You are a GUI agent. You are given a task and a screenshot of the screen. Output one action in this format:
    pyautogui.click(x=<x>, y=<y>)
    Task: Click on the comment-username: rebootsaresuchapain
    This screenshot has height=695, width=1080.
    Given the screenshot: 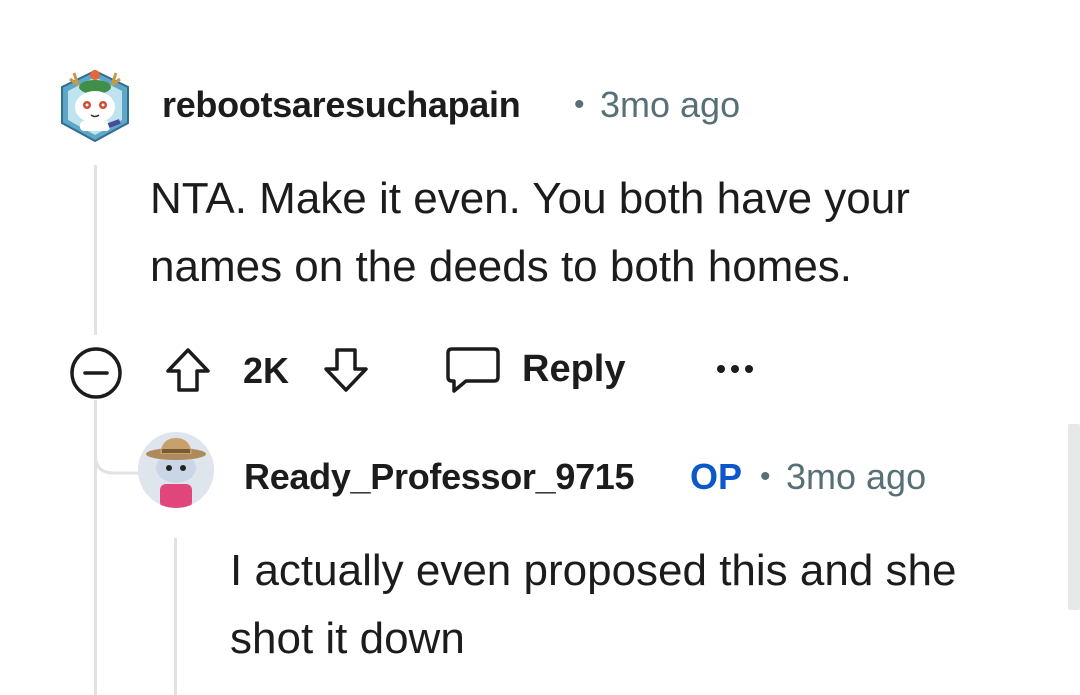 What is the action you would take?
    pyautogui.click(x=341, y=105)
    